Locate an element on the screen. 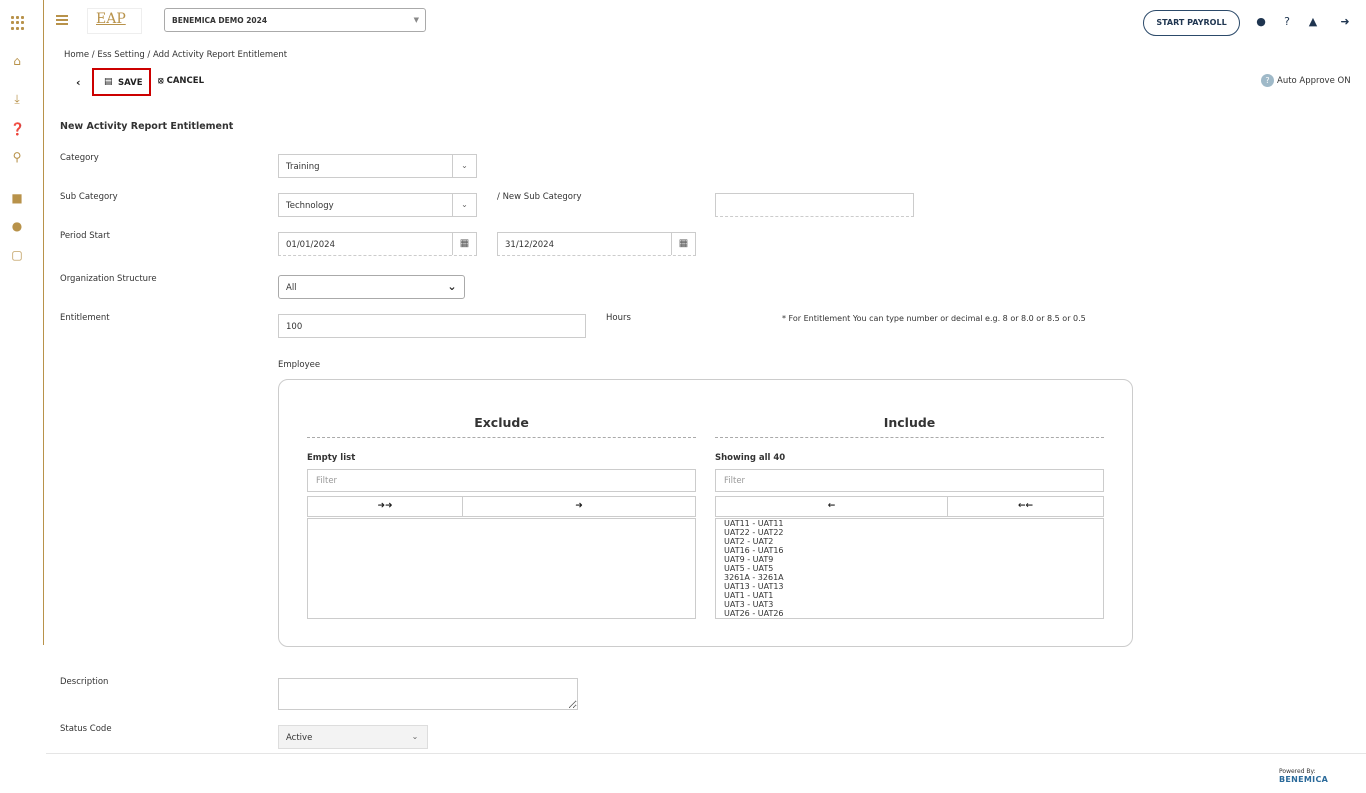 The image size is (1366, 793). company-logo: EAP is located at coordinates (114, 21).